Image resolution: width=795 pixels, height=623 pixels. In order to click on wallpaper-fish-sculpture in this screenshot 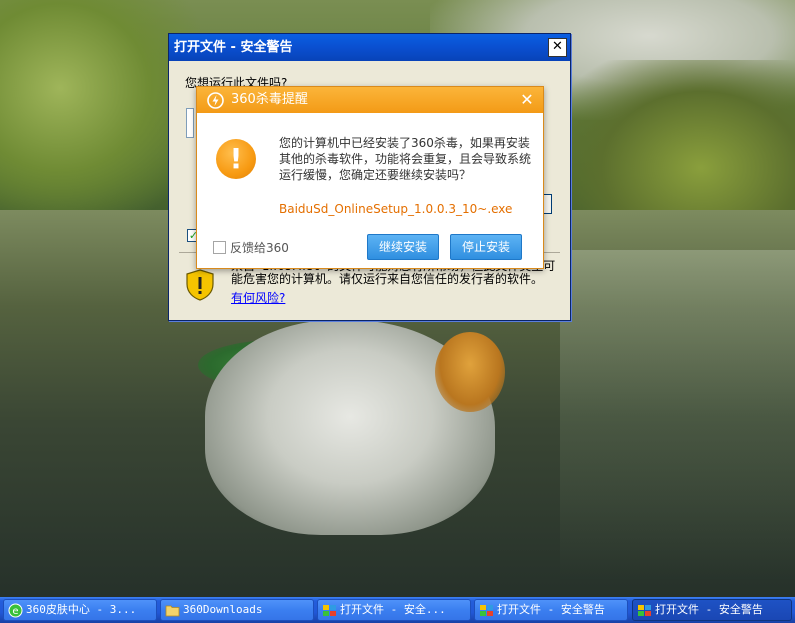, I will do `click(470, 372)`.